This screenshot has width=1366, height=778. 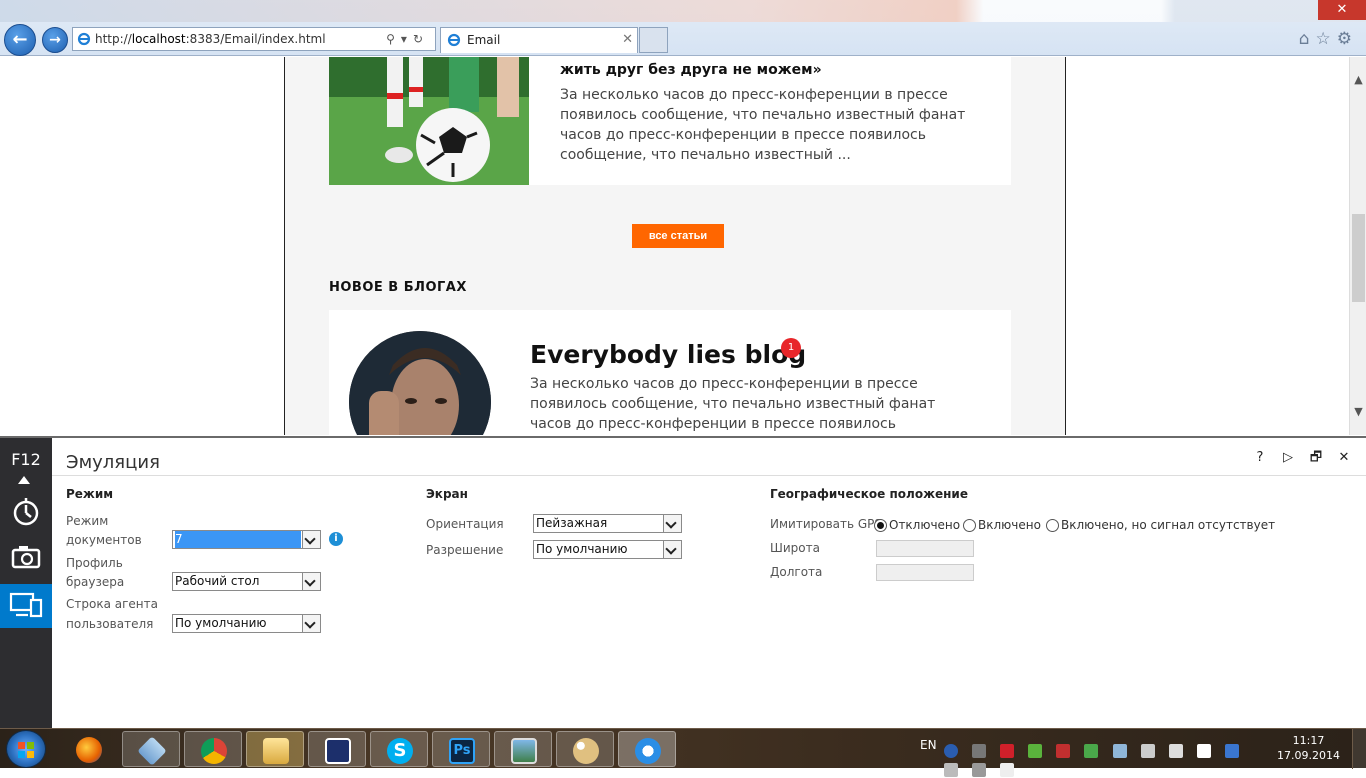 I want to click on taskbar-virtualbox, so click(x=151, y=749).